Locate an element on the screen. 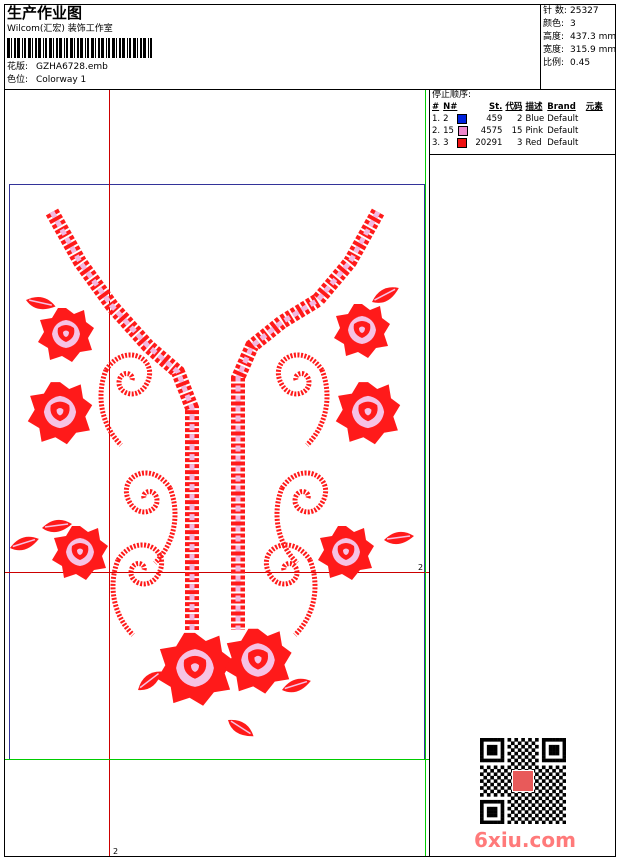 The image size is (620, 860). scroll-left-middle is located at coordinates (150, 518).